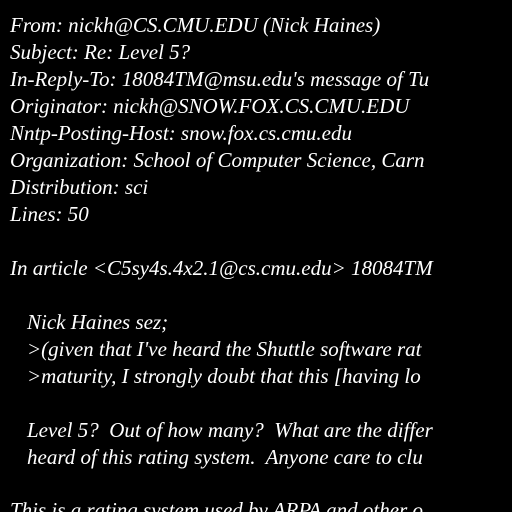 The image size is (512, 512). What do you see at coordinates (100, 52) in the screenshot?
I see `header-subject: Subject: Re: Level 5?` at bounding box center [100, 52].